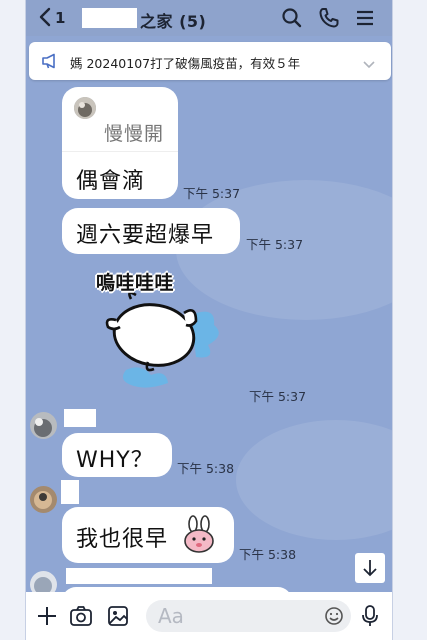  Describe the element at coordinates (365, 18) in the screenshot. I see `menu-icon` at that location.